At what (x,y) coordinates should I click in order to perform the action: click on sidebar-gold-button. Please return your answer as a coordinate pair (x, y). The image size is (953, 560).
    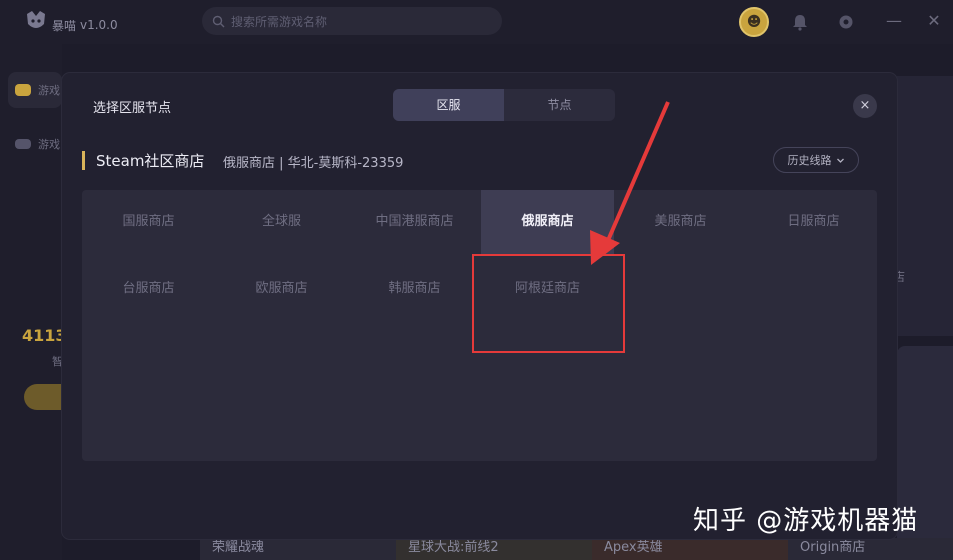
    Looking at the image, I should click on (44, 397).